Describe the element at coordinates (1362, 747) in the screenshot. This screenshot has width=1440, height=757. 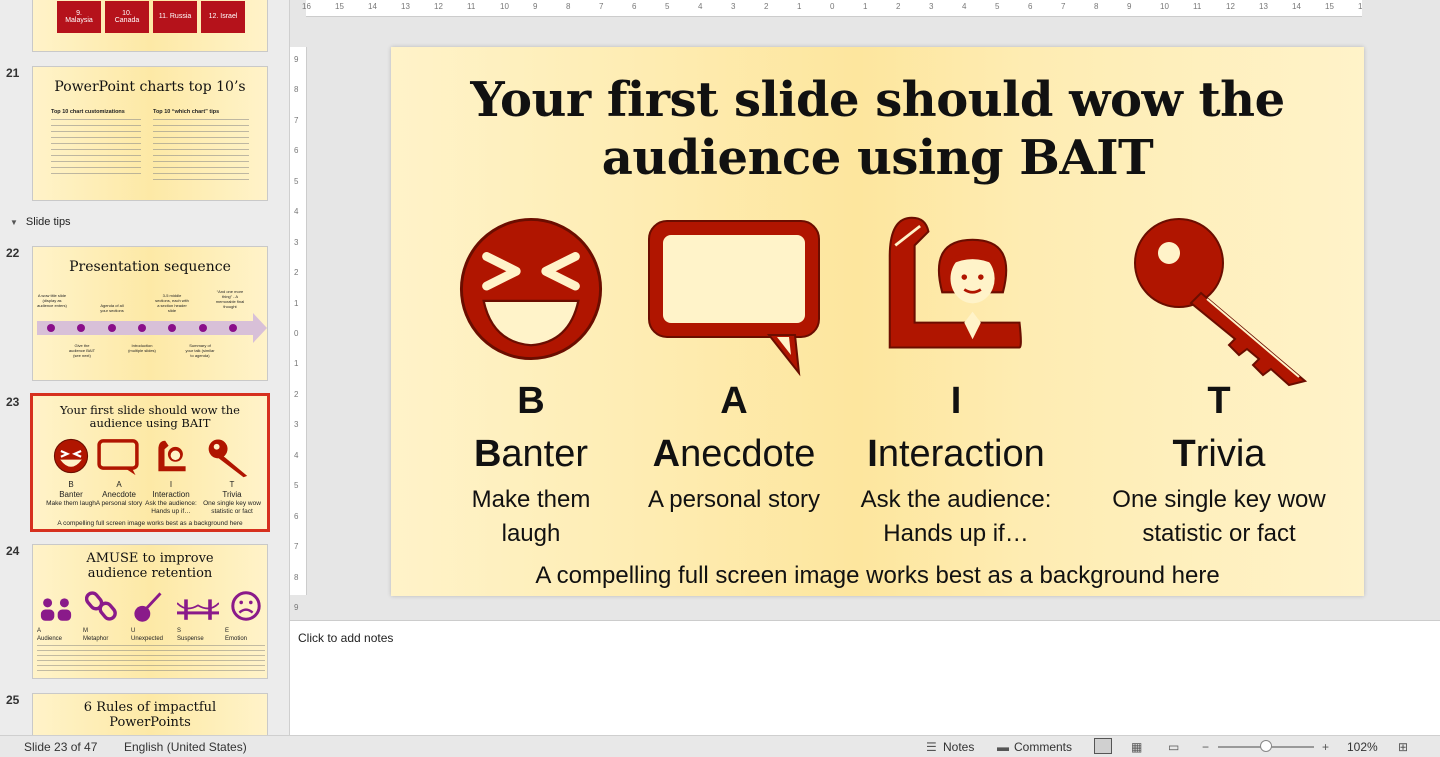
I see `zoom-level: 102%` at that location.